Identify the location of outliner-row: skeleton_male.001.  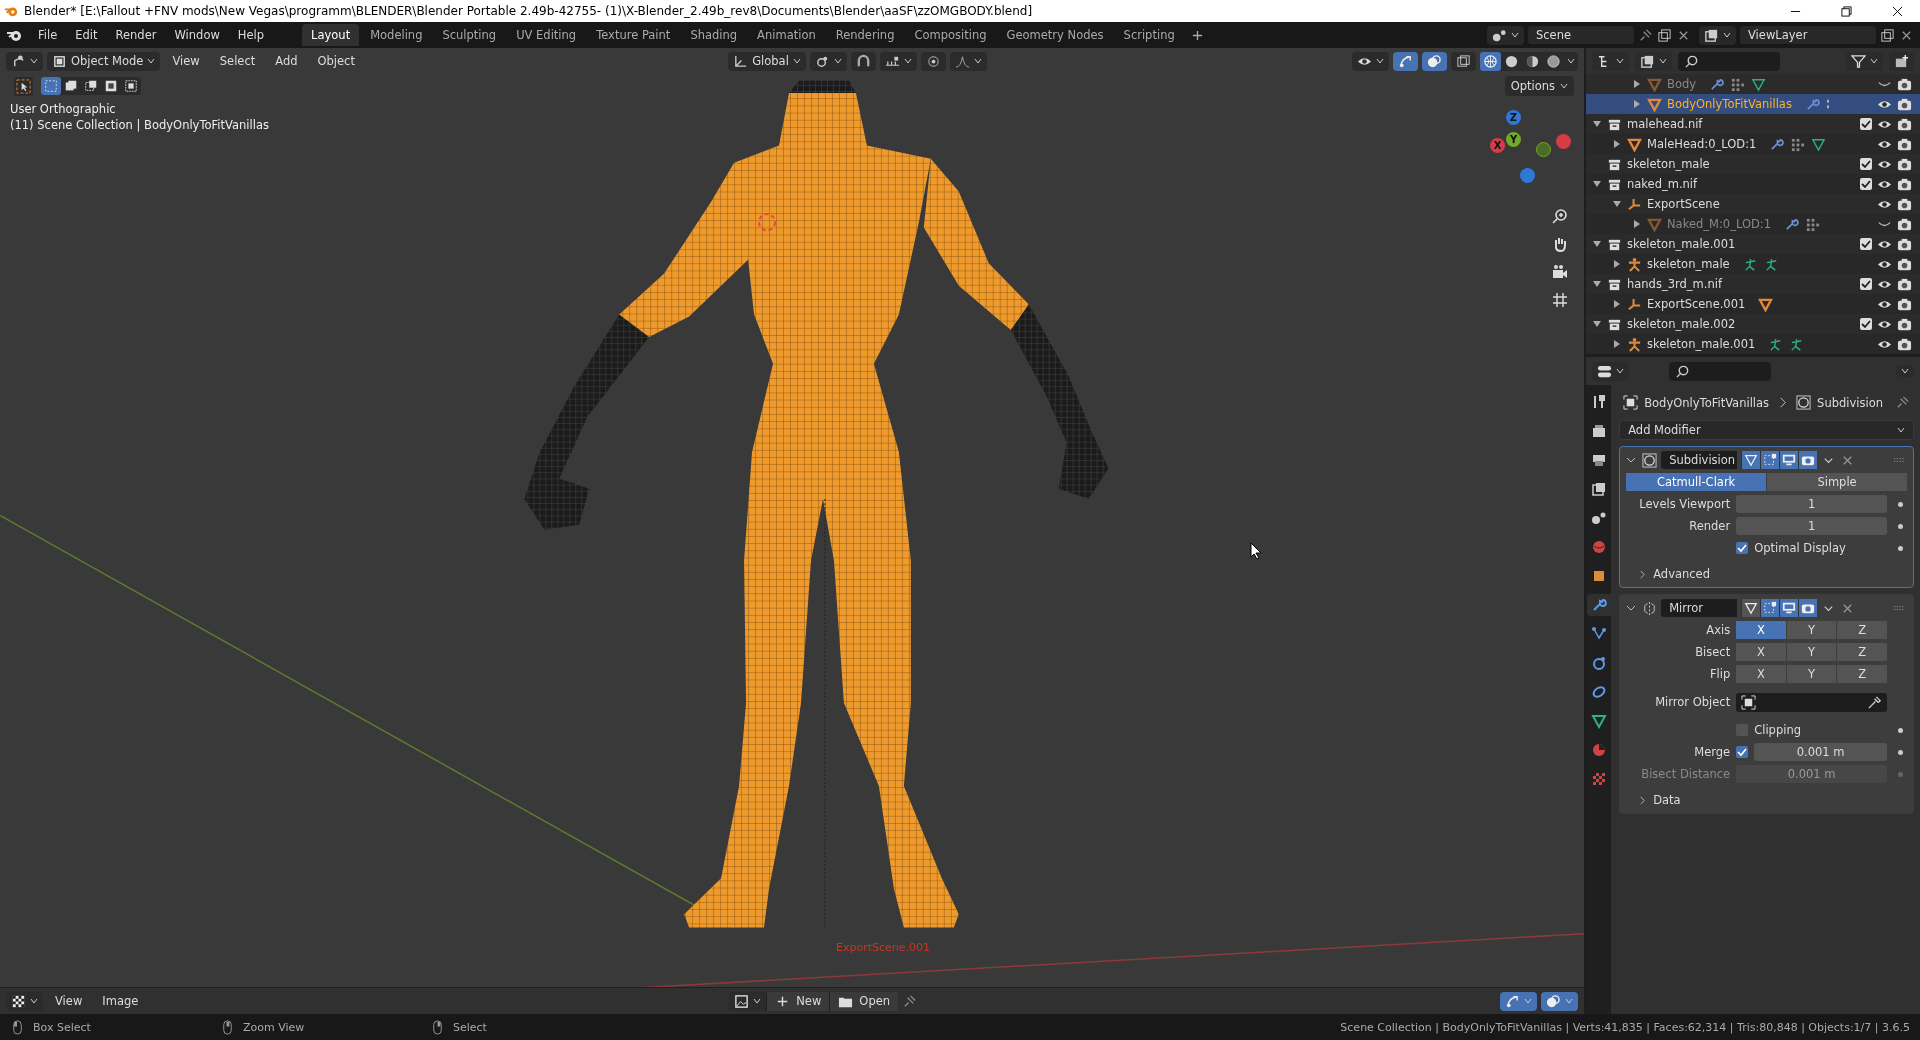
(1753, 344).